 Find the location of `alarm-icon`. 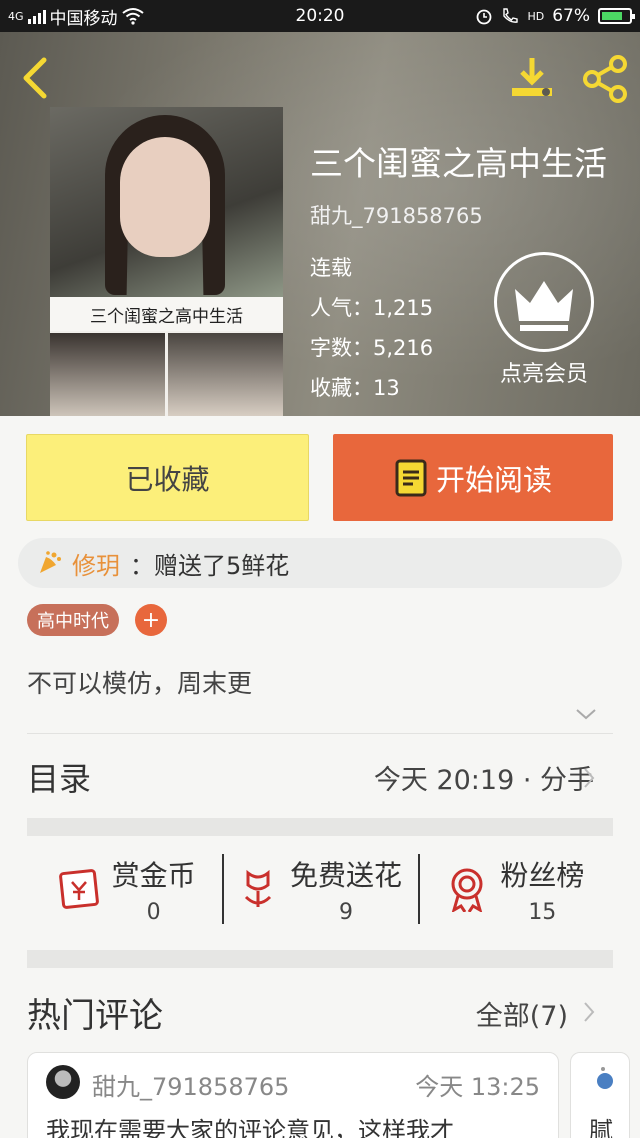

alarm-icon is located at coordinates (484, 17).